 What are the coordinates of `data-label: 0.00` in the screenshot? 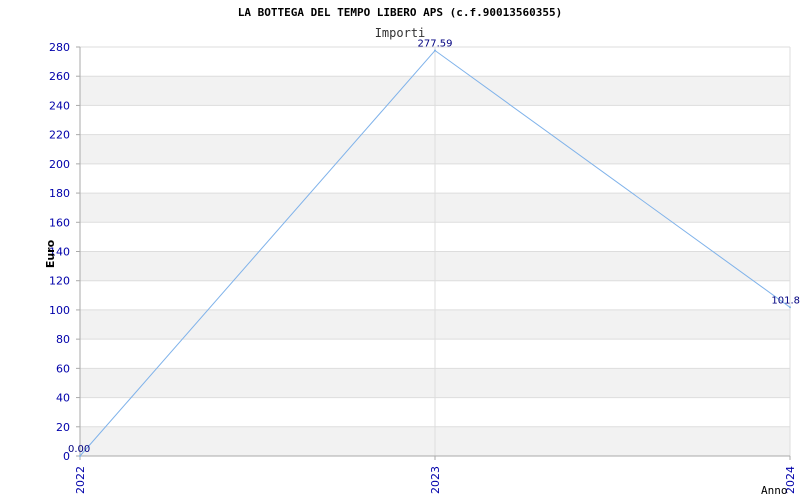 It's located at (79, 449).